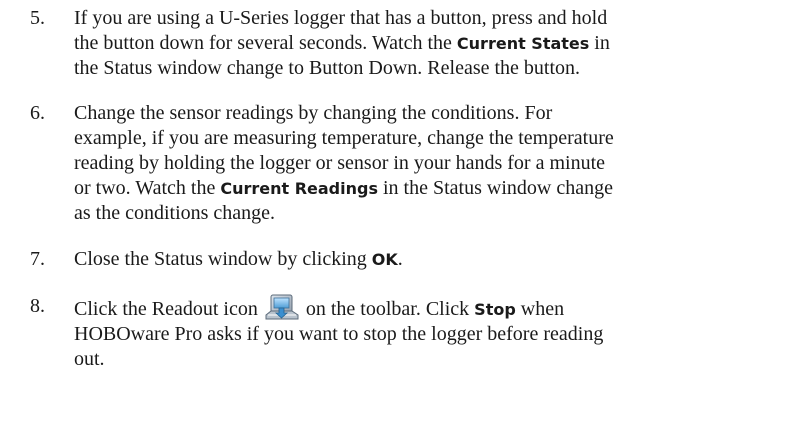 The height and width of the screenshot is (428, 786). Describe the element at coordinates (168, 309) in the screenshot. I see `line-text: Click the Readout icon` at that location.